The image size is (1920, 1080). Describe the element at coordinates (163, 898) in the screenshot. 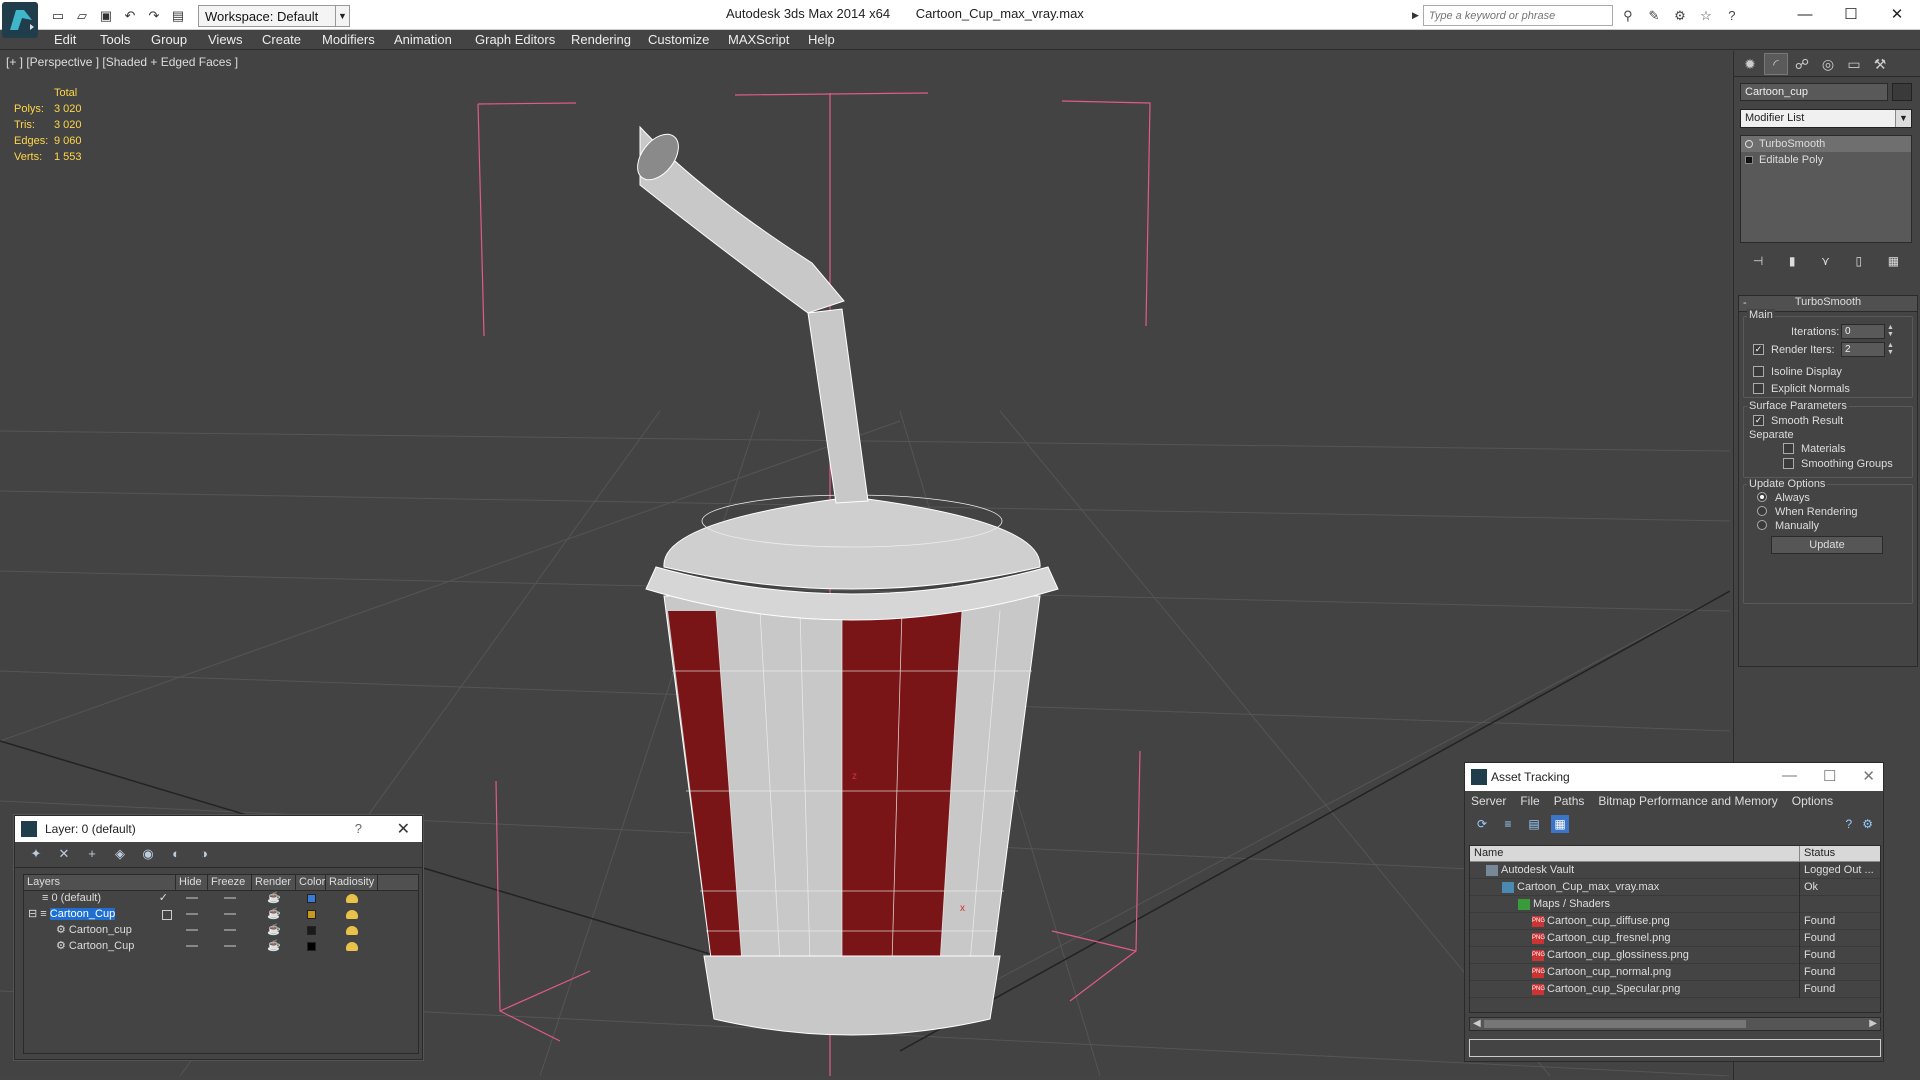

I see `active-check-icon: ✓` at that location.